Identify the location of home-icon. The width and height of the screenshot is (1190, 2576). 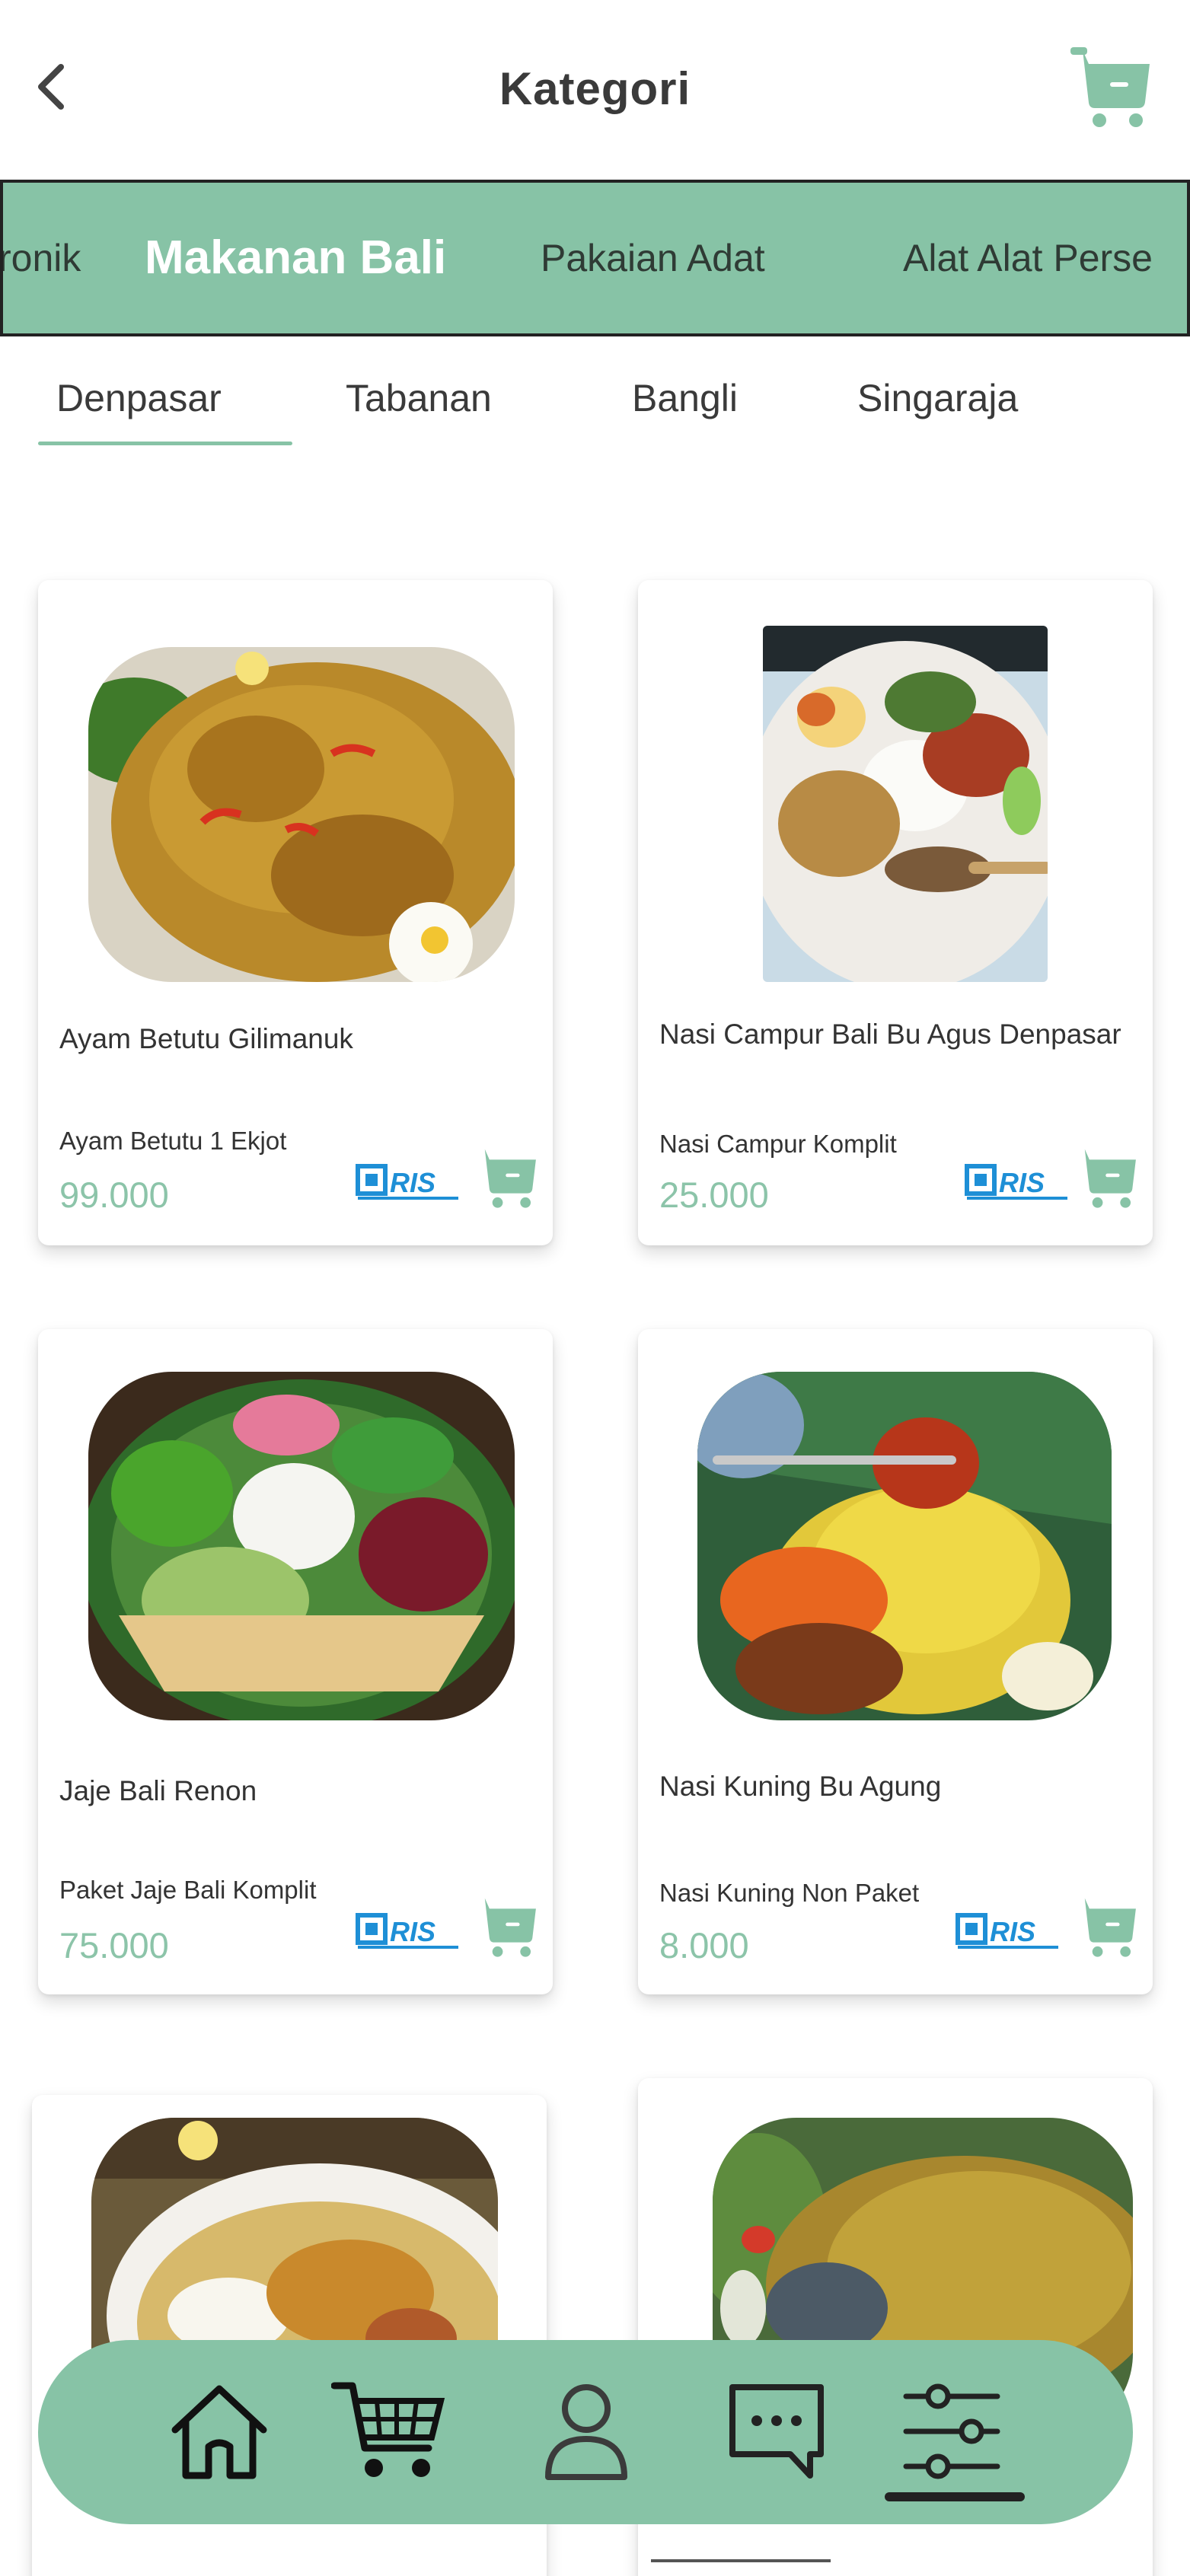
(219, 2432).